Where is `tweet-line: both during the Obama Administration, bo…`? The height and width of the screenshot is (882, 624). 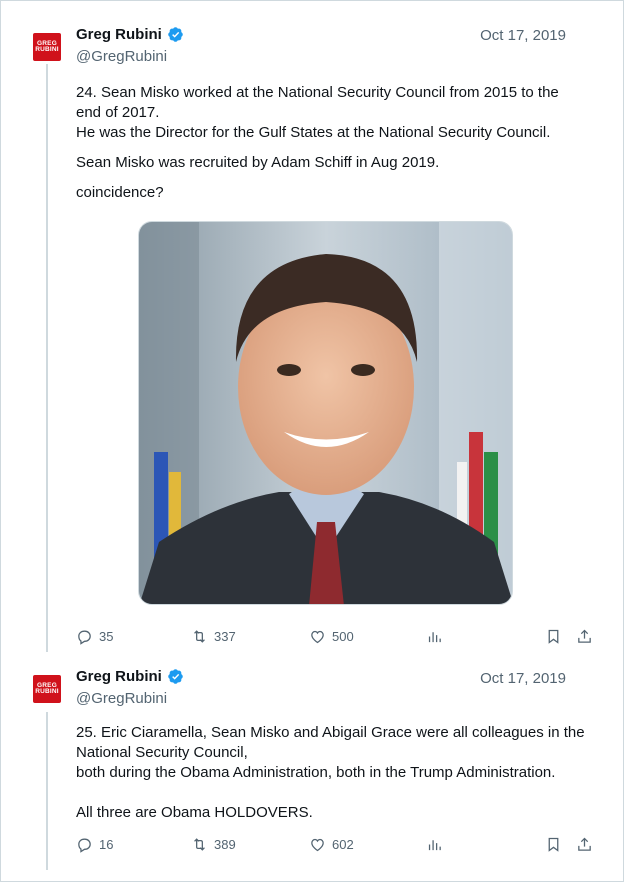 tweet-line: both during the Obama Administration, bo… is located at coordinates (316, 772).